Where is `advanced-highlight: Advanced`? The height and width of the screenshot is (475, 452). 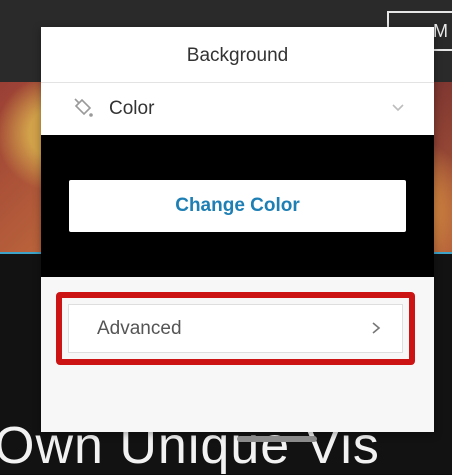 advanced-highlight: Advanced is located at coordinates (235, 328).